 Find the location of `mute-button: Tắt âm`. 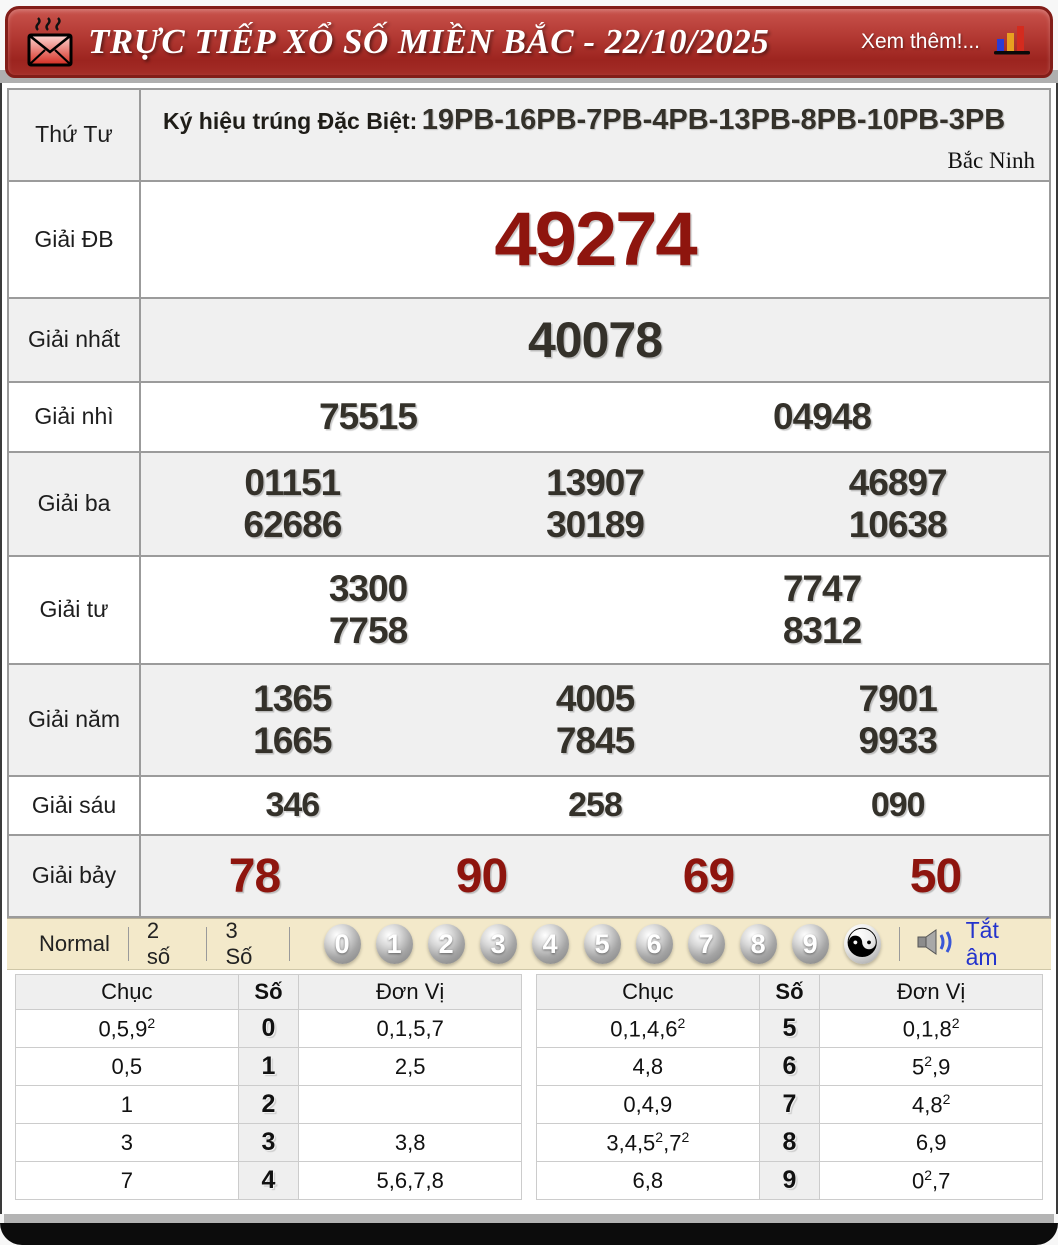

mute-button: Tắt âm is located at coordinates (976, 944).